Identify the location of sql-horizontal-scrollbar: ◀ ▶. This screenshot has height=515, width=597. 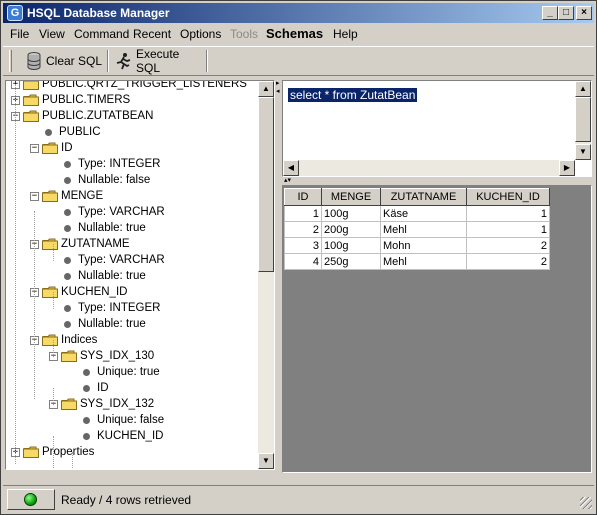
(429, 168).